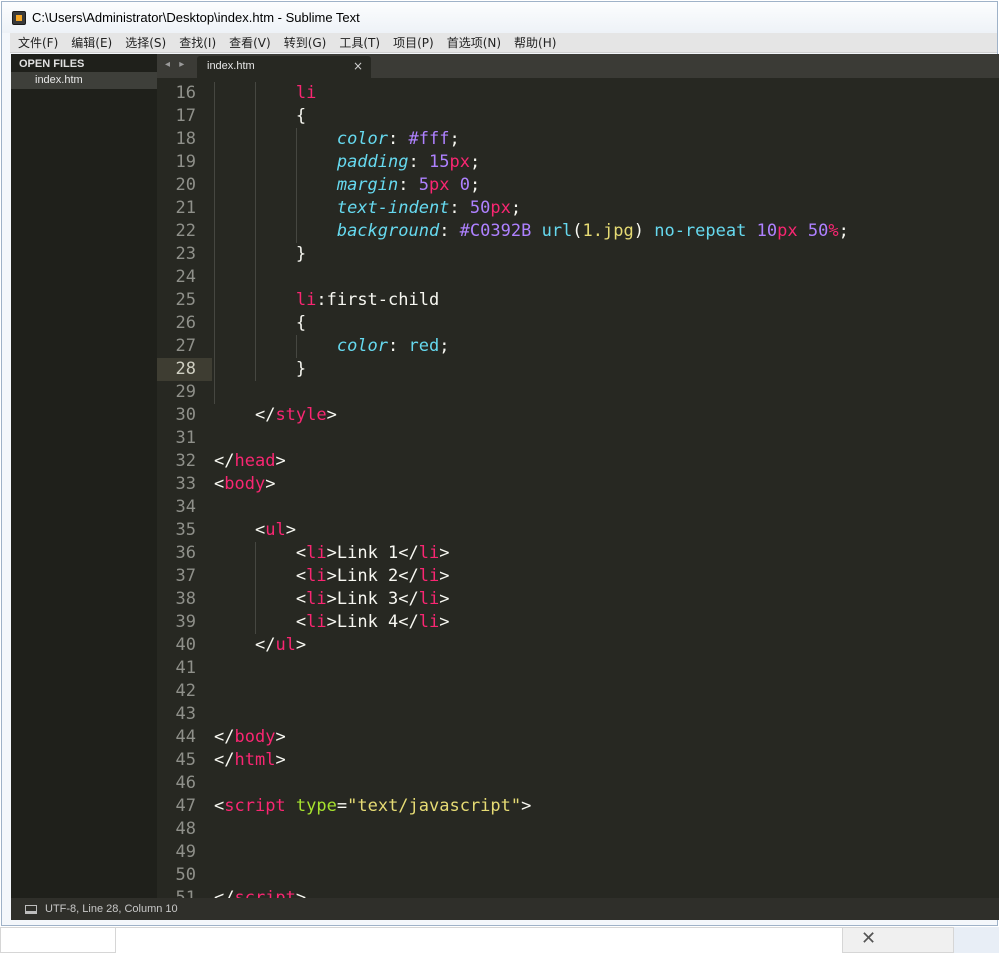 The image size is (999, 953). I want to click on status-bar: UTF-8, Line 28, Column 10, so click(505, 909).